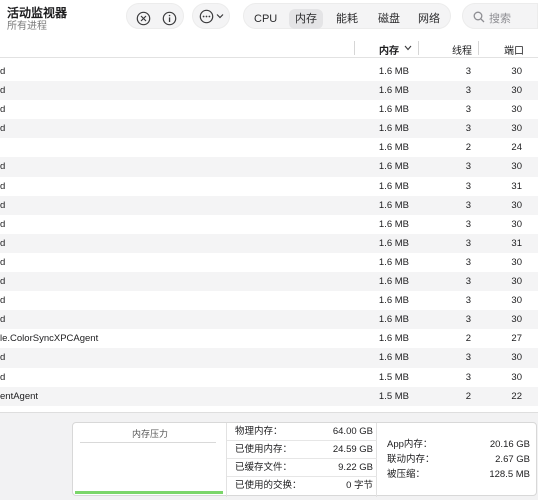 Image resolution: width=538 pixels, height=500 pixels. Describe the element at coordinates (269, 377) in the screenshot. I see `table-row: d 1.5 MB 3 30` at that location.